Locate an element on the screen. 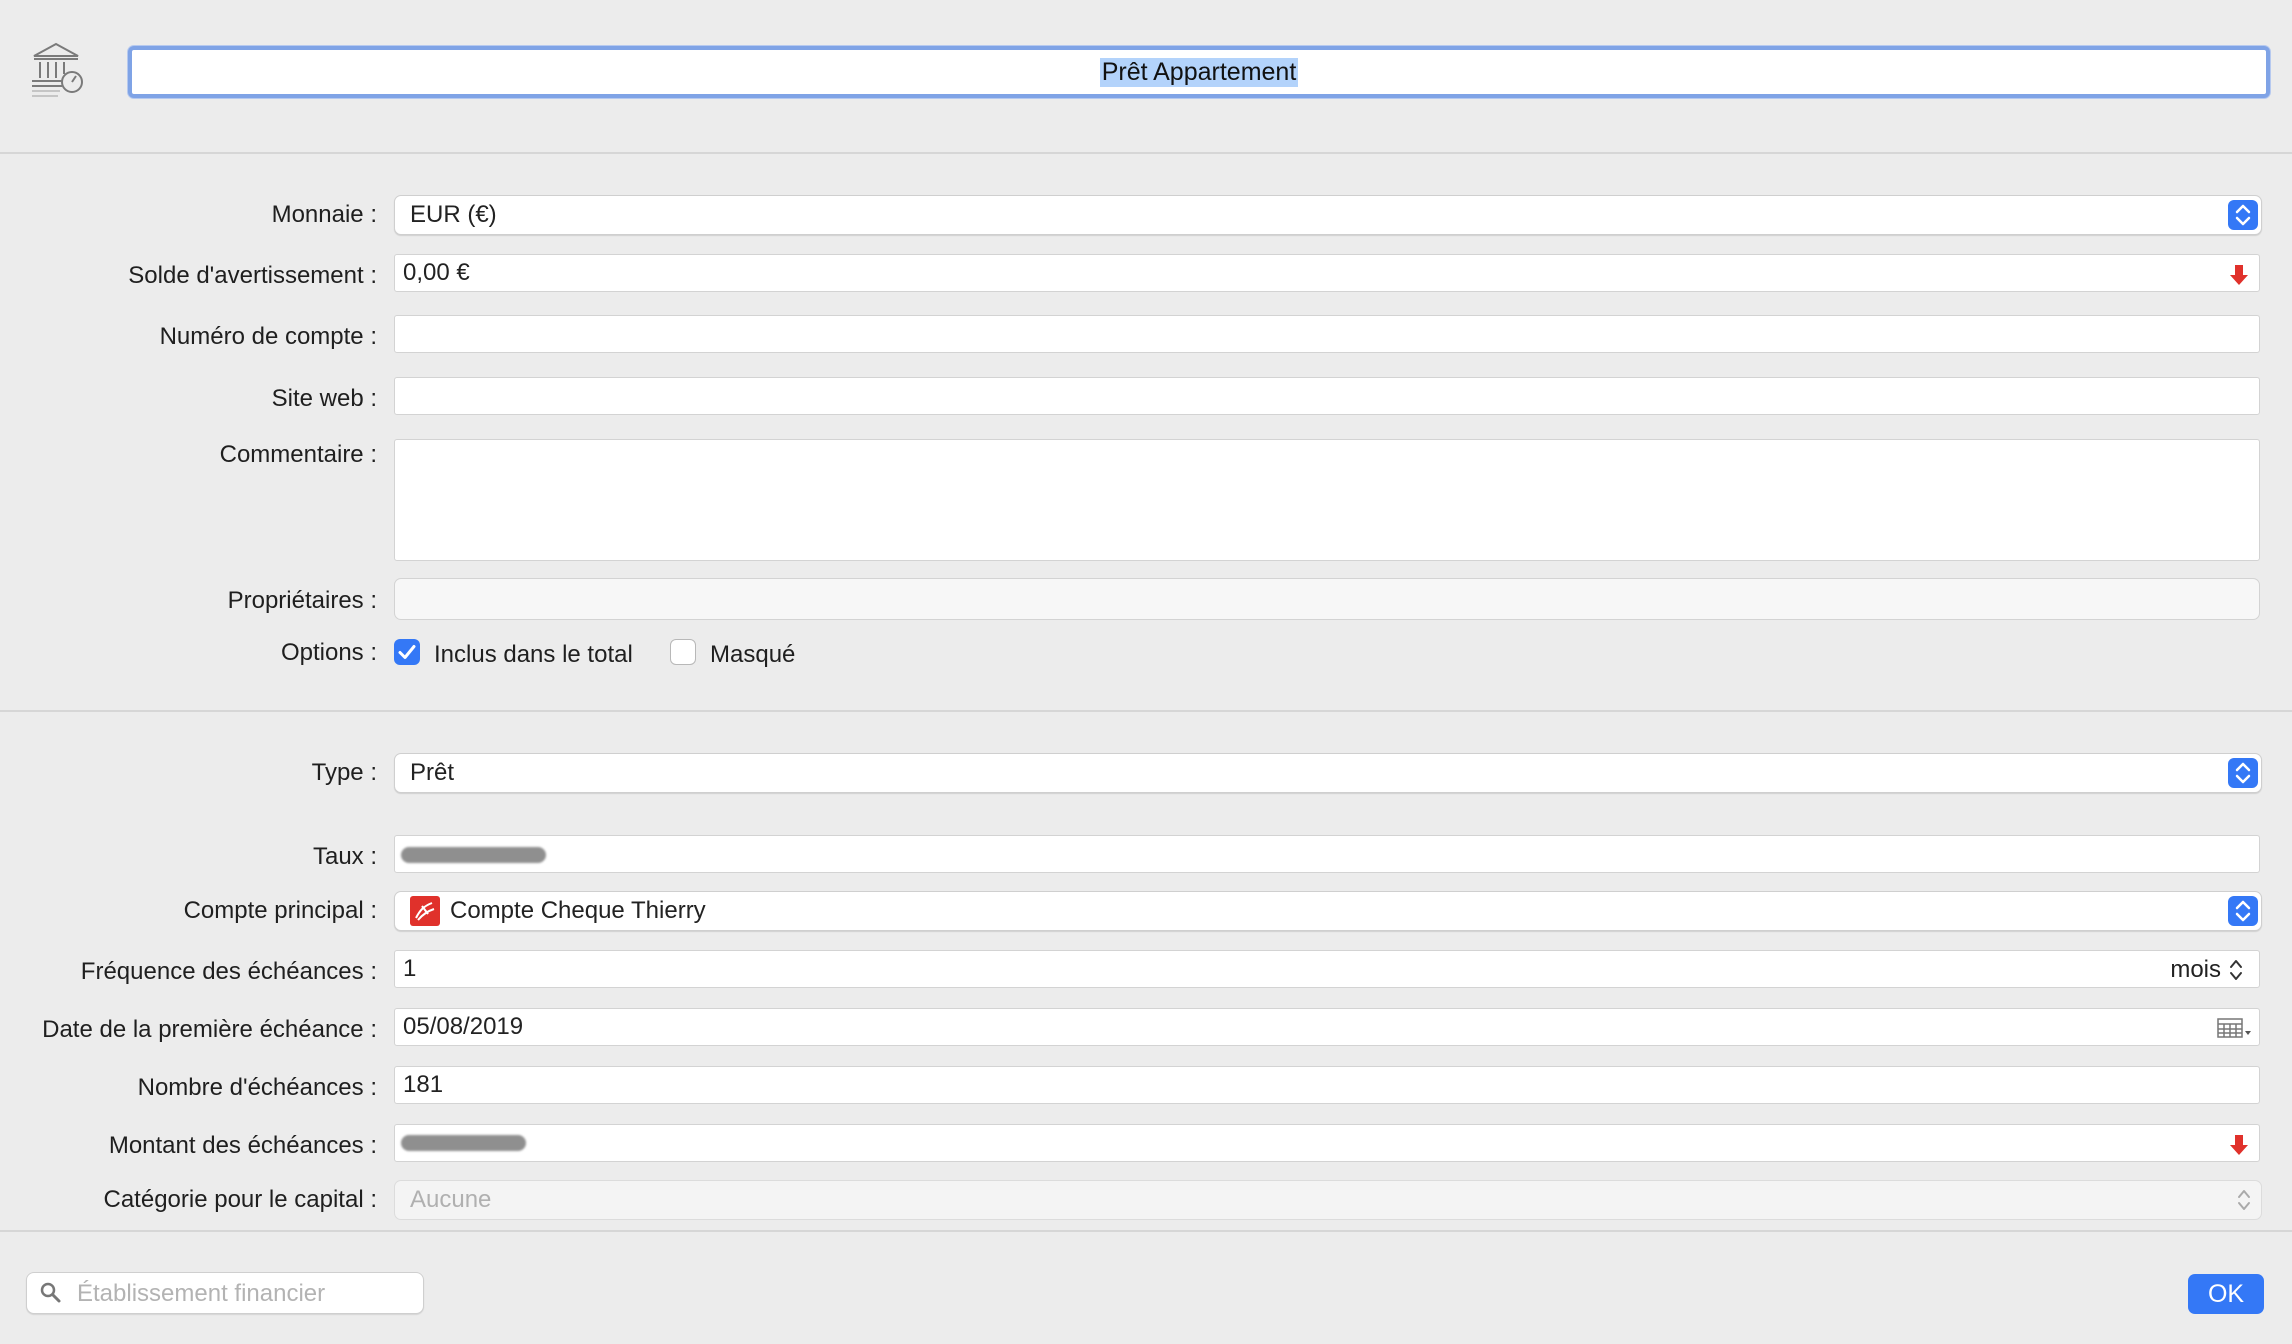  warning-balance-value: 0,00 € is located at coordinates (436, 272).